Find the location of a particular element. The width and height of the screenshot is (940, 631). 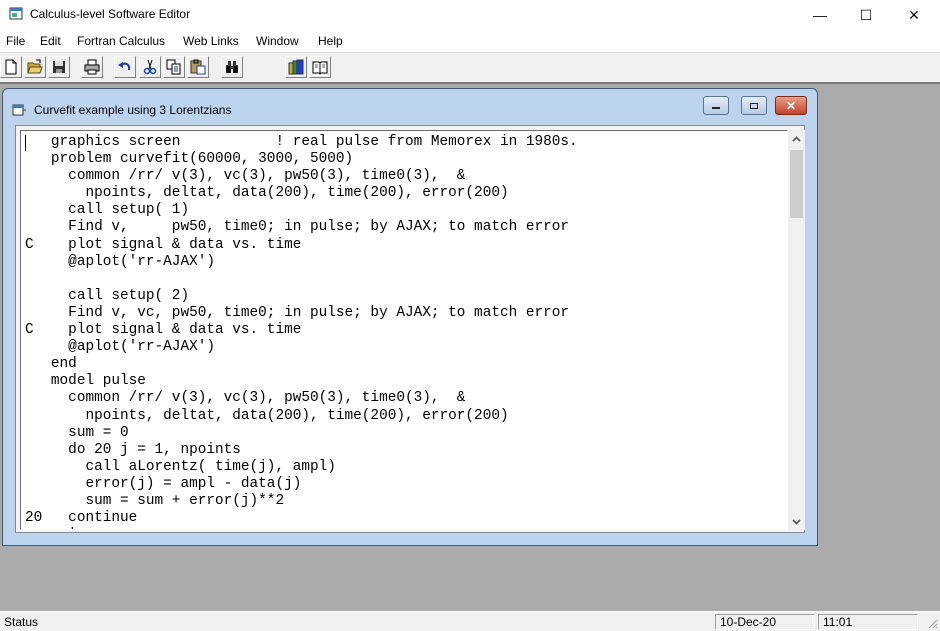

help-book-button is located at coordinates (320, 67).